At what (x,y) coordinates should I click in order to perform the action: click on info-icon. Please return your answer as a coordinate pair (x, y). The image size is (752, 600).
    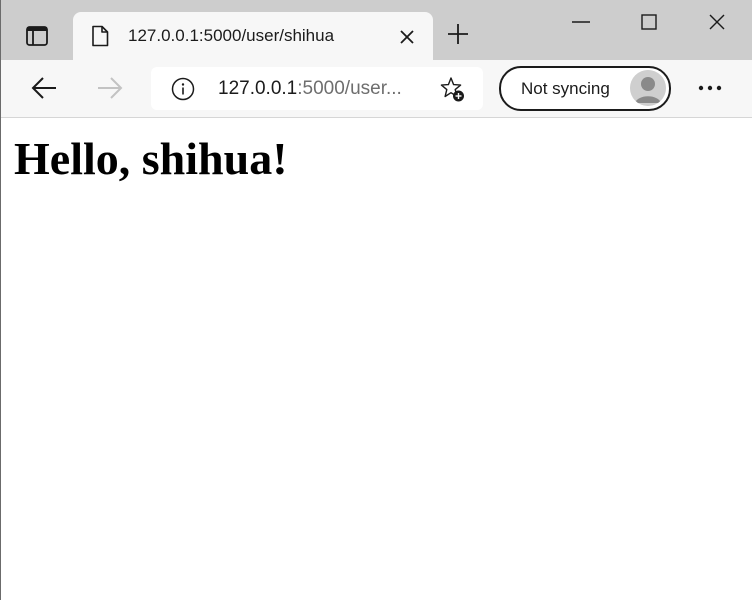
    Looking at the image, I should click on (183, 89).